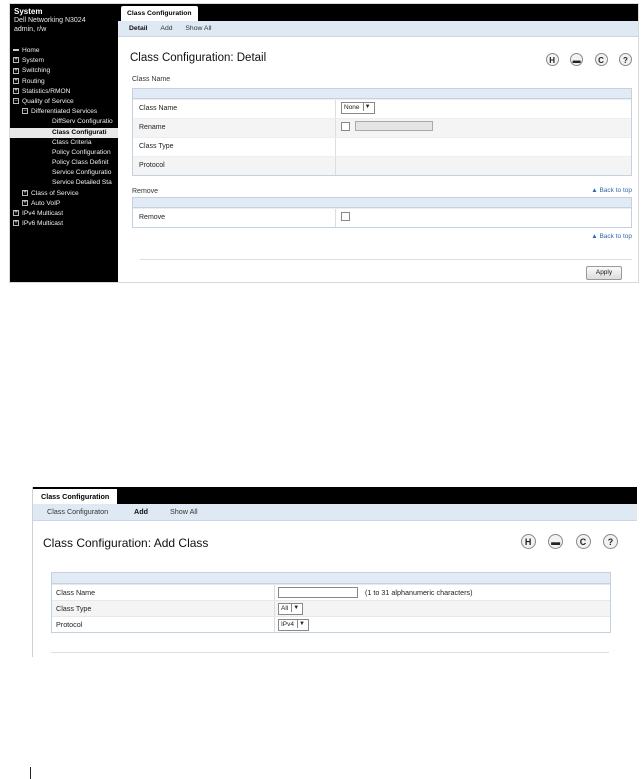 This screenshot has height=779, width=641. I want to click on home-icon, so click(16, 50).